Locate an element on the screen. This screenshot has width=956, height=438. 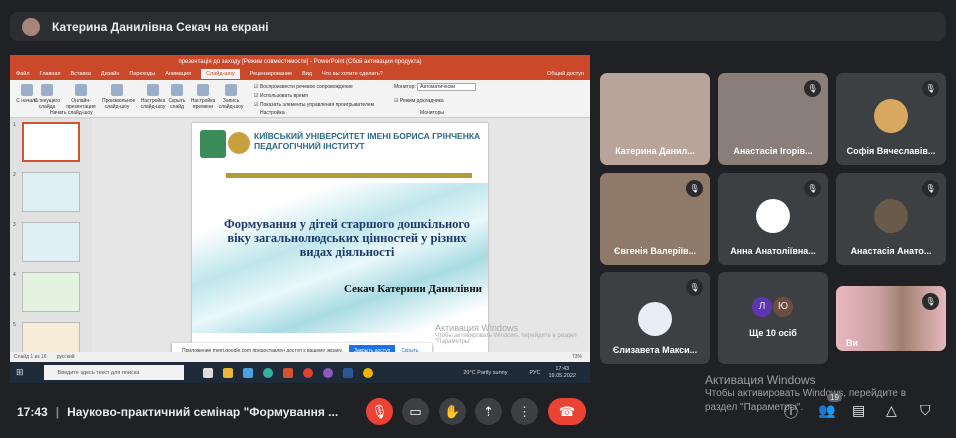
avatar: Л is located at coordinates (762, 307).